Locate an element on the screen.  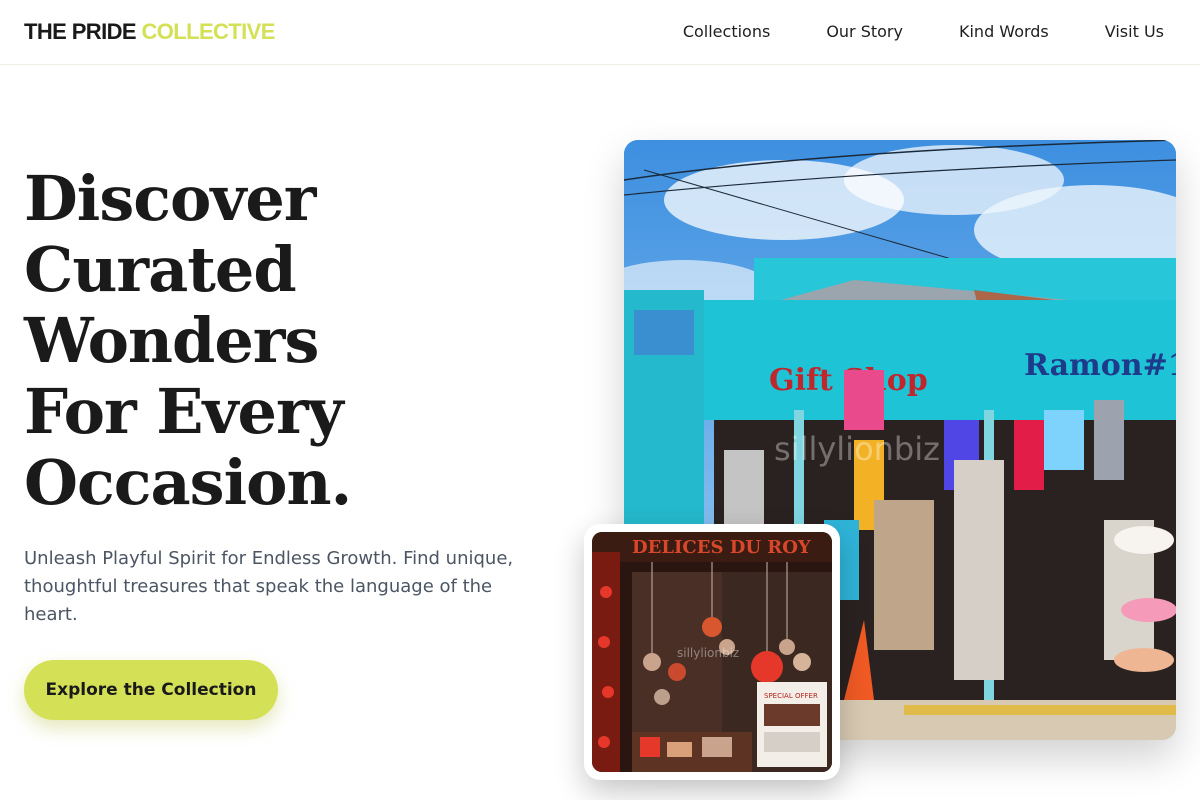
nav-link-collections: Collections is located at coordinates (726, 32).